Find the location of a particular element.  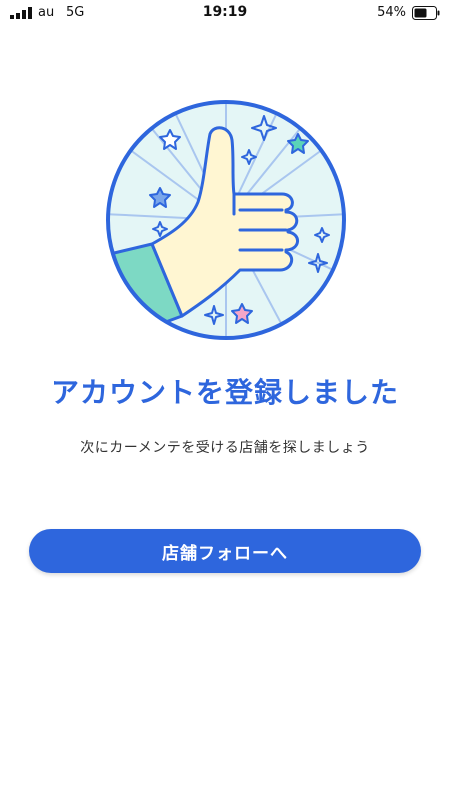

store-follow-button: 店舗フォローへ is located at coordinates (225, 551).